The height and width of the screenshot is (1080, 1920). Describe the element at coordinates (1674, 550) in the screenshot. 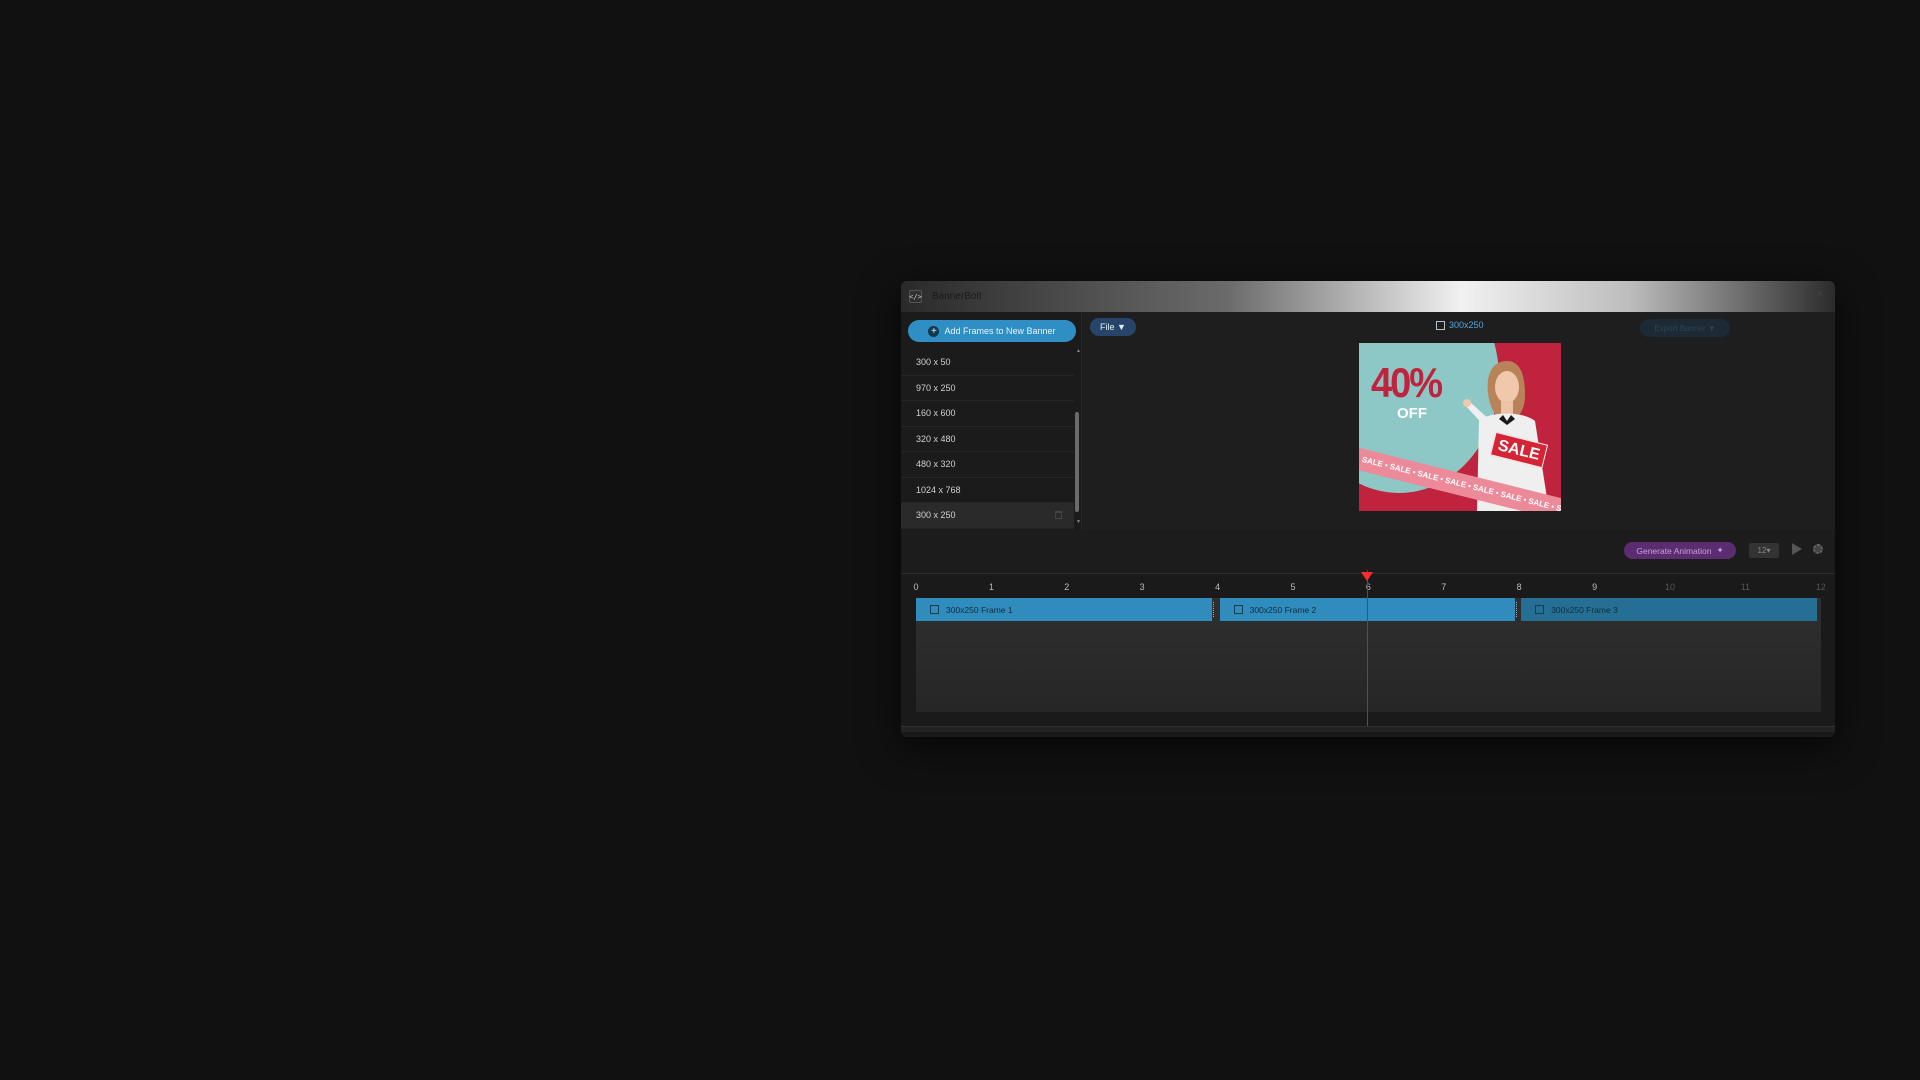

I see `generate-animation-label: Generate Animation` at that location.